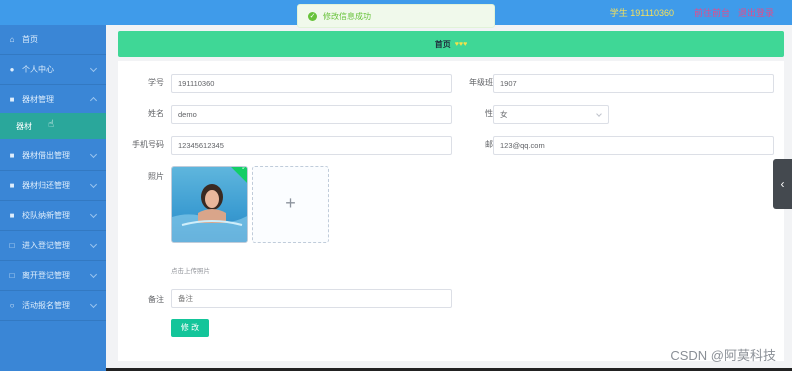 Image resolution: width=792 pixels, height=371 pixels. What do you see at coordinates (723, 355) in the screenshot?
I see `watermark: CSDN @阿莫科技` at bounding box center [723, 355].